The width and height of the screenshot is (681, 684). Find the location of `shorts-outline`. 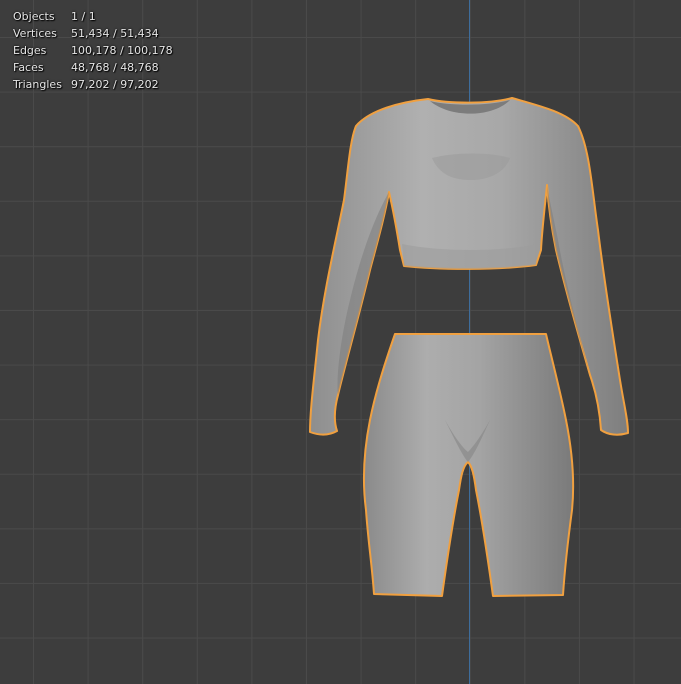

shorts-outline is located at coordinates (468, 465).